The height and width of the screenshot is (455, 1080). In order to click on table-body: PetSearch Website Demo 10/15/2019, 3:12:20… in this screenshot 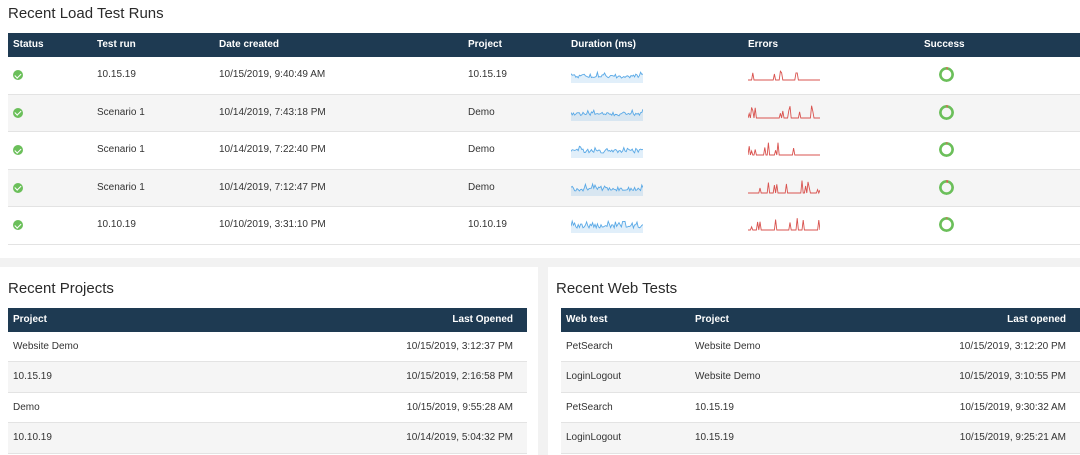, I will do `click(820, 393)`.